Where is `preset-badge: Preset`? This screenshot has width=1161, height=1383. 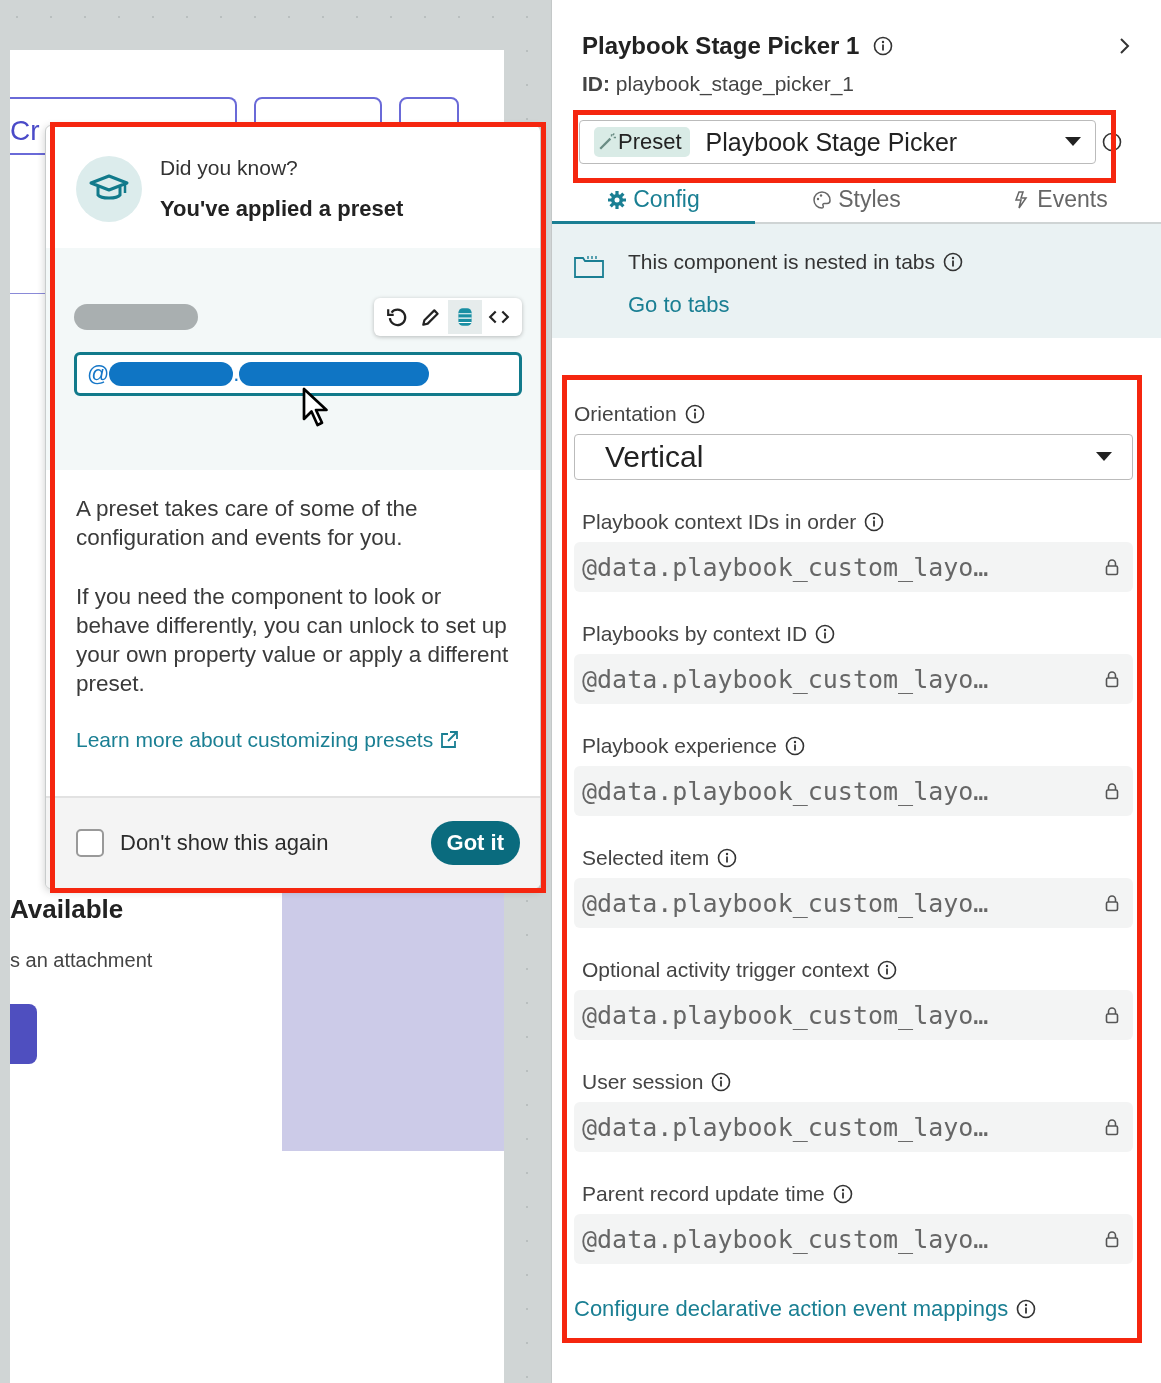 preset-badge: Preset is located at coordinates (642, 142).